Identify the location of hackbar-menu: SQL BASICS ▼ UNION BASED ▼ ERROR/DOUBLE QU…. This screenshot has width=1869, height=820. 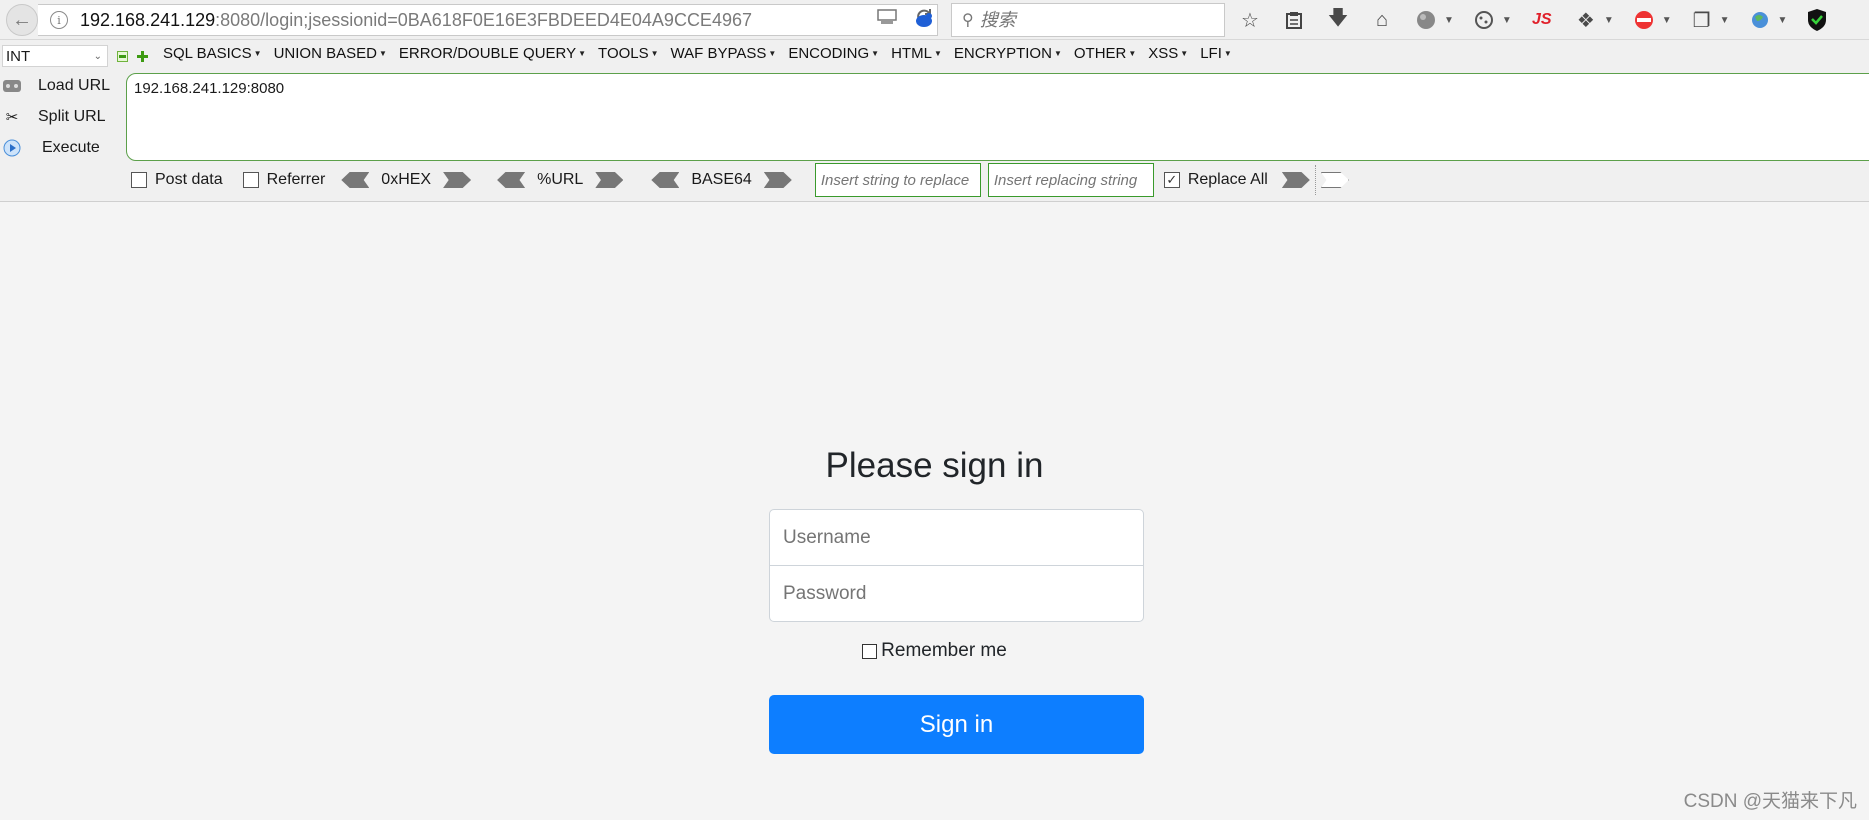
(697, 53).